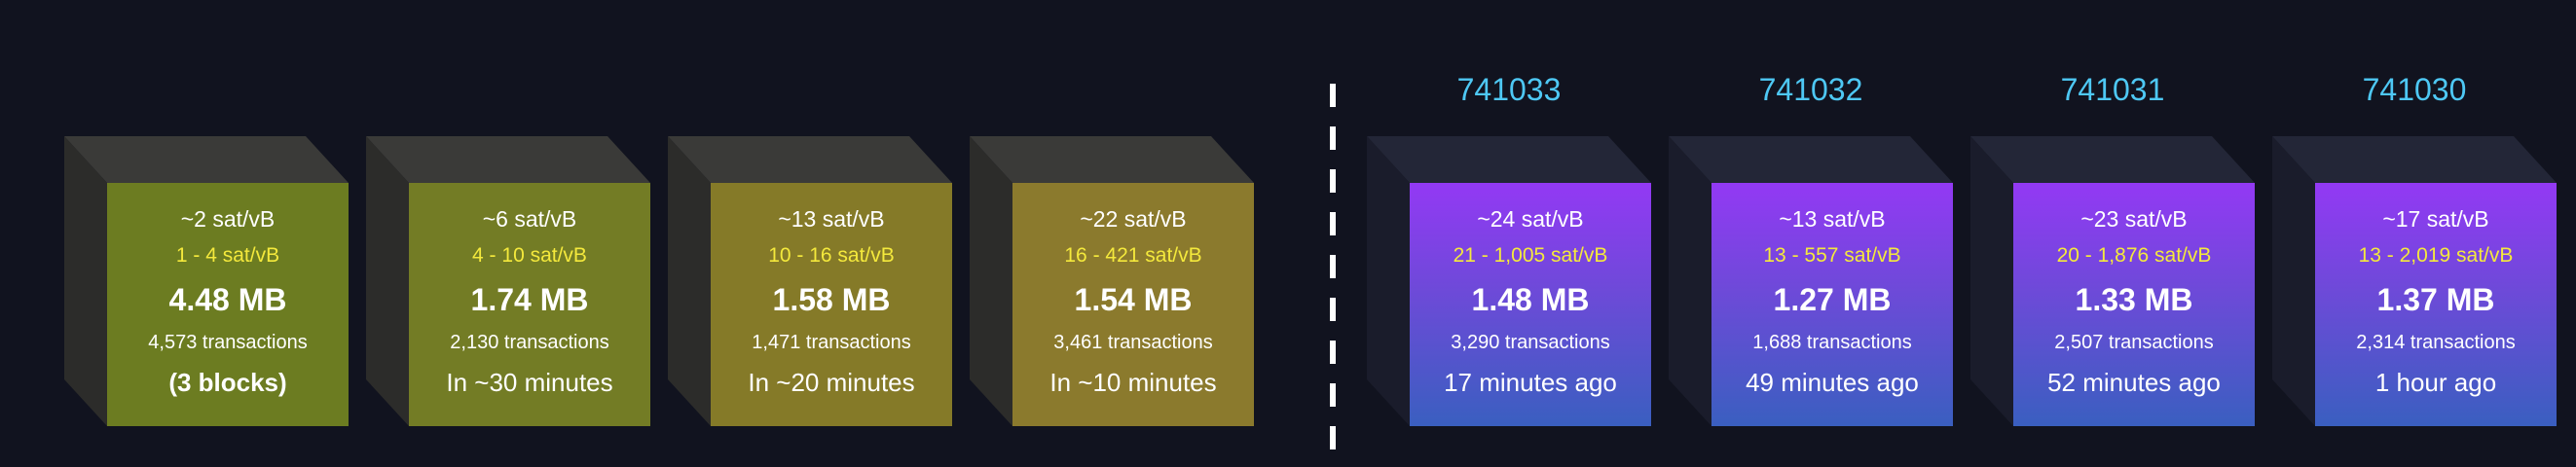 The width and height of the screenshot is (2576, 467). What do you see at coordinates (1133, 342) in the screenshot?
I see `transaction-count: 3,461 transactions` at bounding box center [1133, 342].